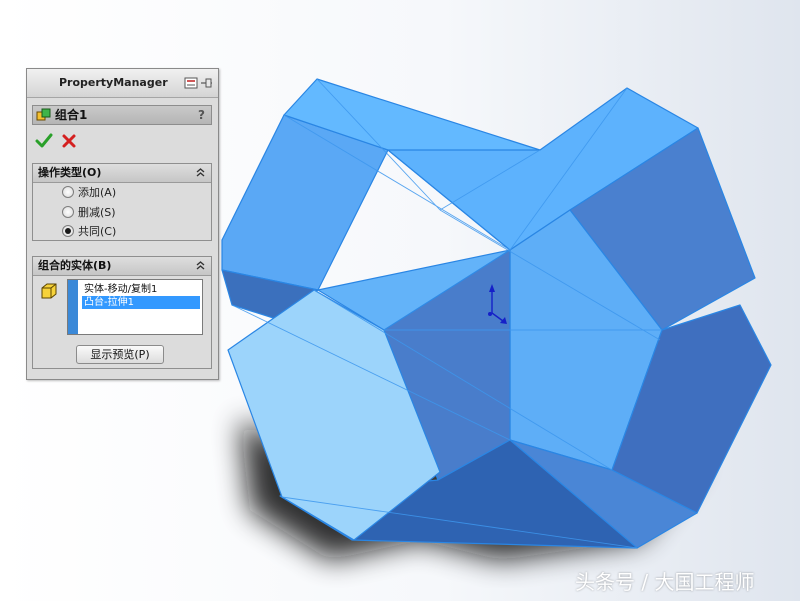  What do you see at coordinates (665, 582) in the screenshot?
I see `watermark: 头条号 / 大国工程师` at bounding box center [665, 582].